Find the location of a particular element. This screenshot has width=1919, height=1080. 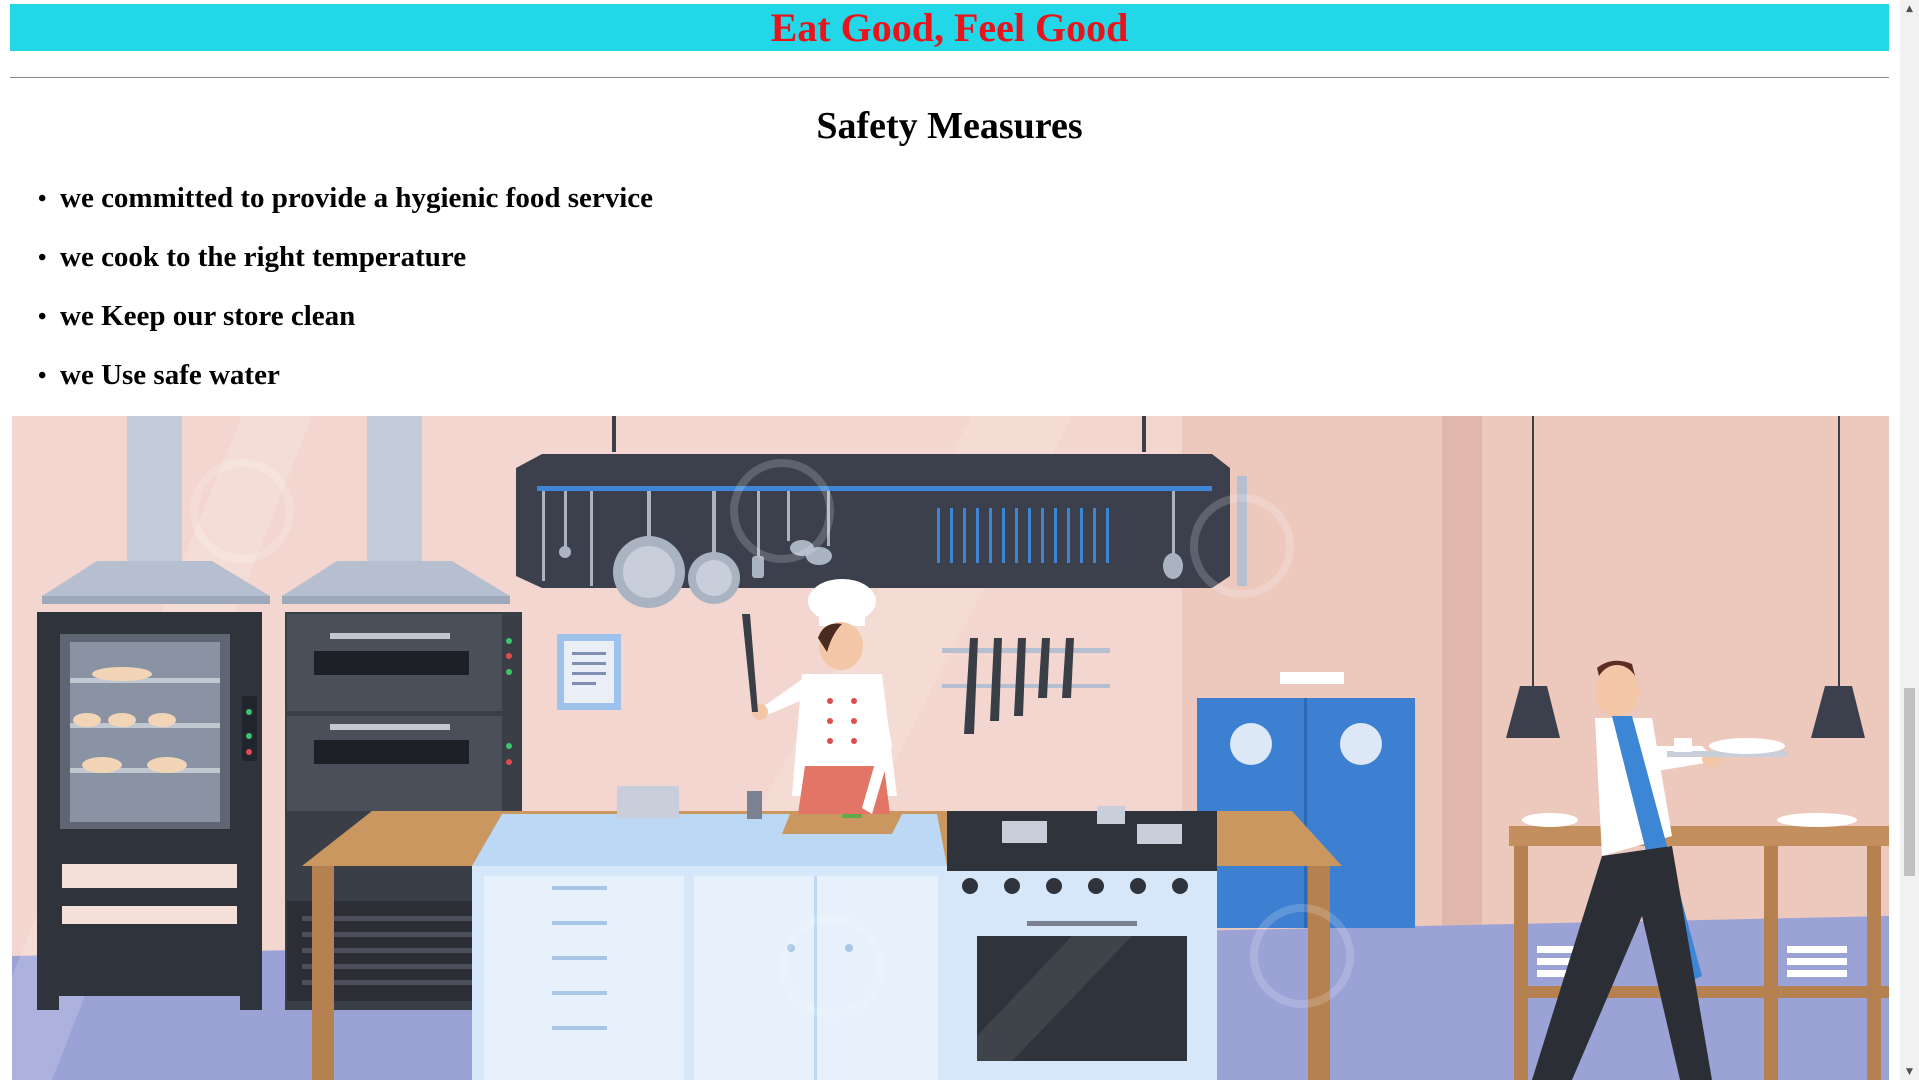

list-item-label: we cook to the right temperature is located at coordinates (263, 257).